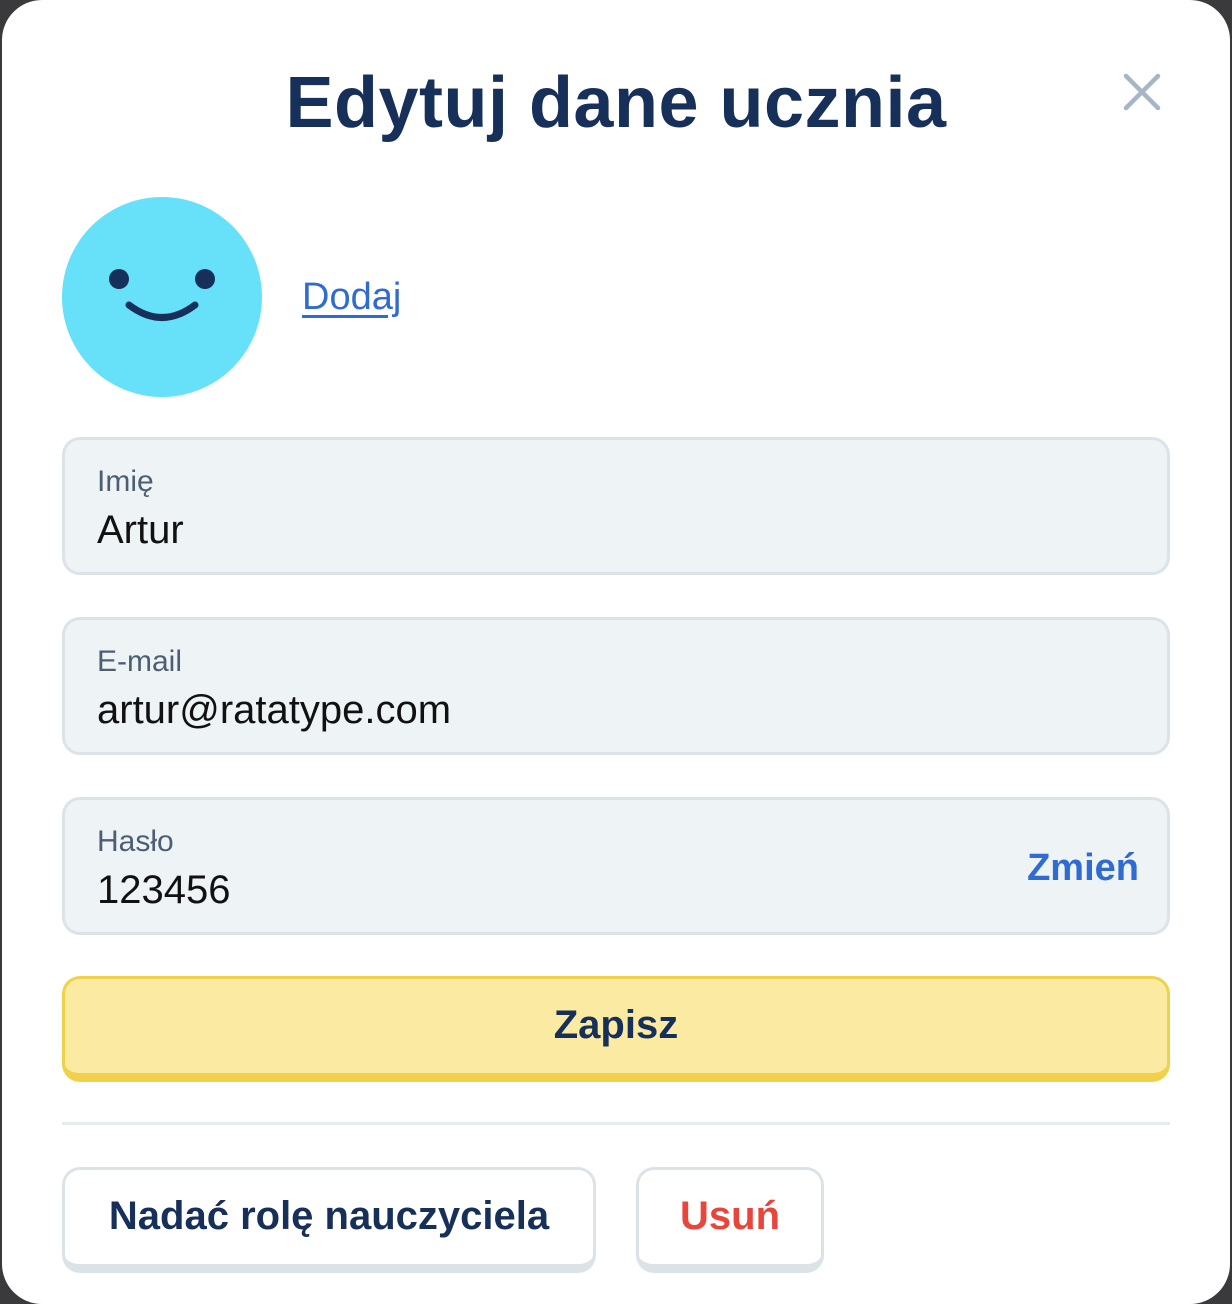  Describe the element at coordinates (351, 297) in the screenshot. I see `add-photo-link: Dodaj` at that location.